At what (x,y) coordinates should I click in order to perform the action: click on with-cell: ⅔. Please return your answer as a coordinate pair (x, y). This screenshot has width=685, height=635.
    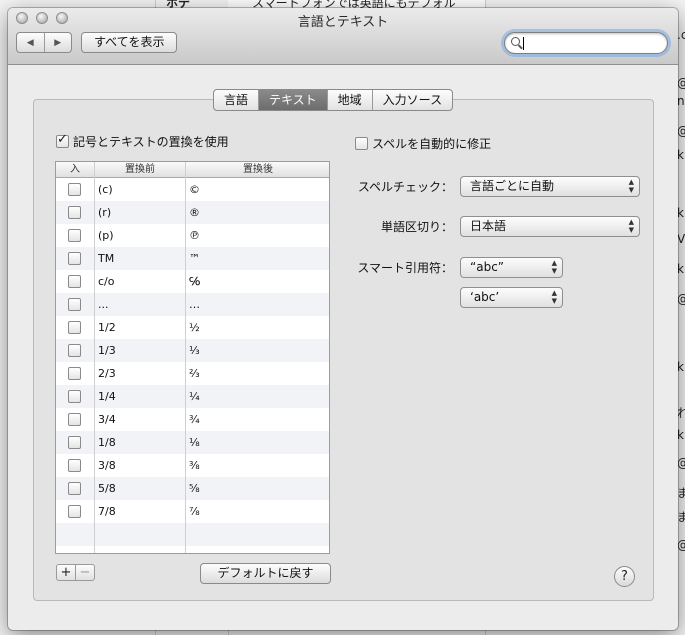
    Looking at the image, I should click on (194, 373).